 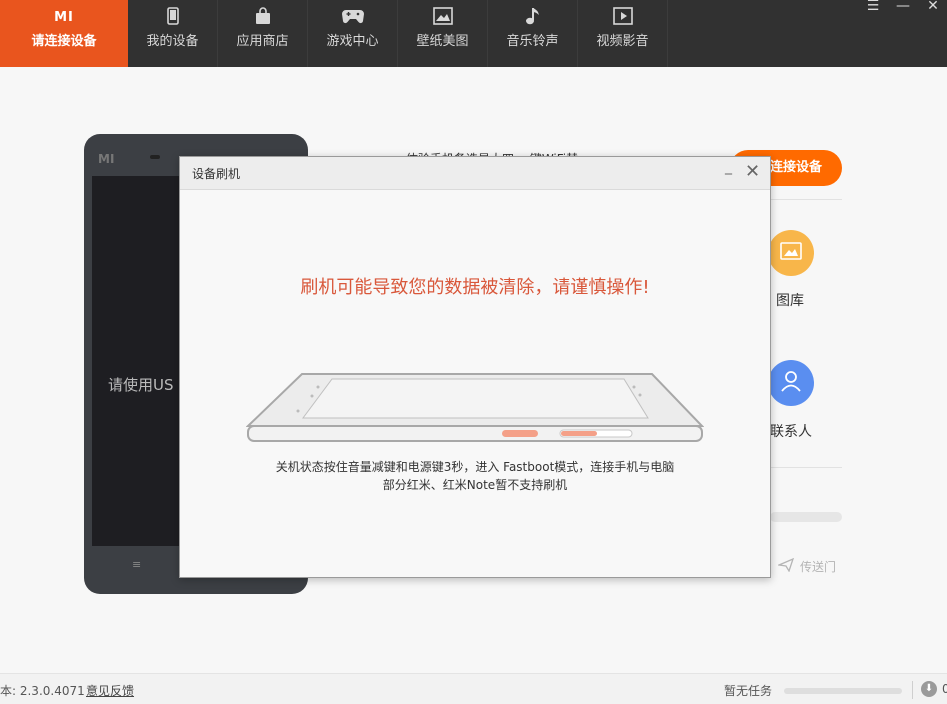 What do you see at coordinates (262, 41) in the screenshot?
I see `nav-label: 应用商店` at bounding box center [262, 41].